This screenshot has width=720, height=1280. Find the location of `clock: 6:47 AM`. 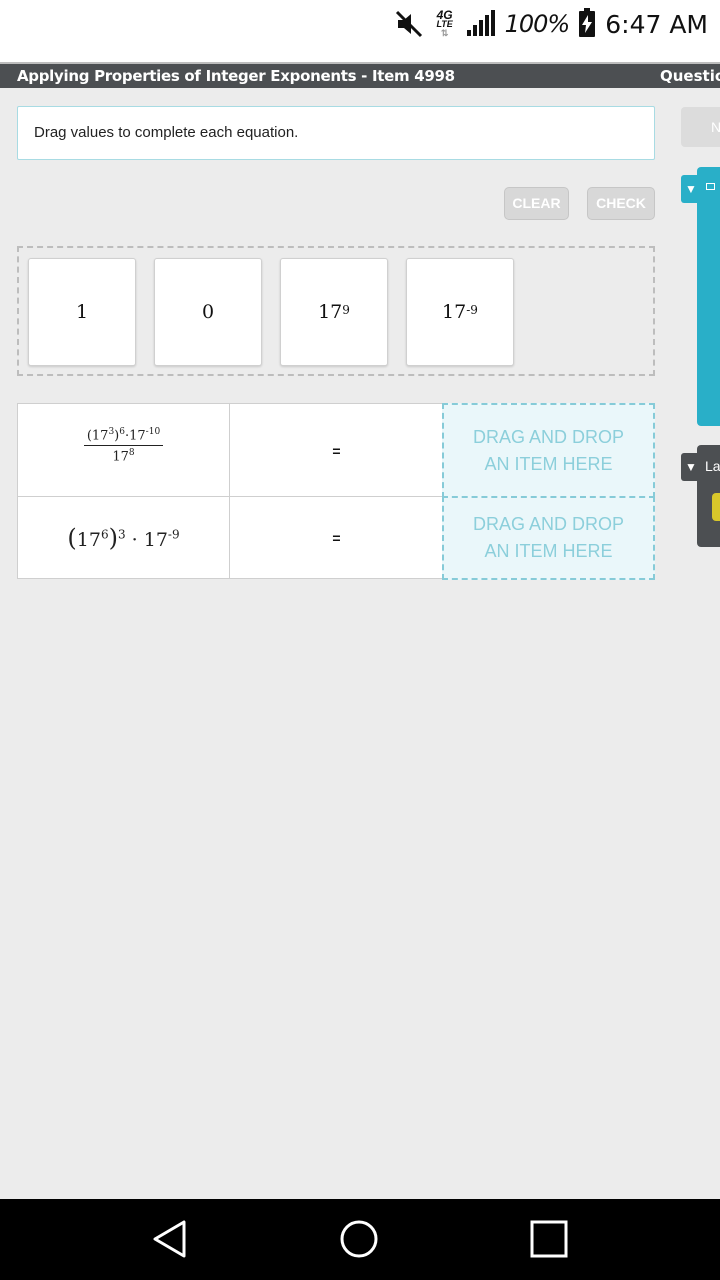

clock: 6:47 AM is located at coordinates (656, 24).